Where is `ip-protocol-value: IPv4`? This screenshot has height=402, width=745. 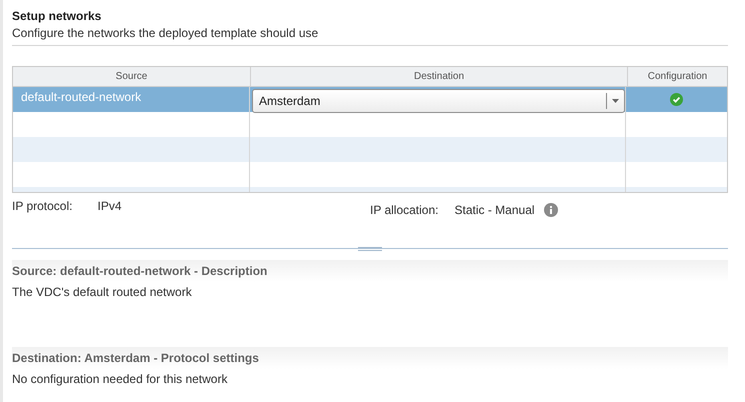 ip-protocol-value: IPv4 is located at coordinates (109, 206).